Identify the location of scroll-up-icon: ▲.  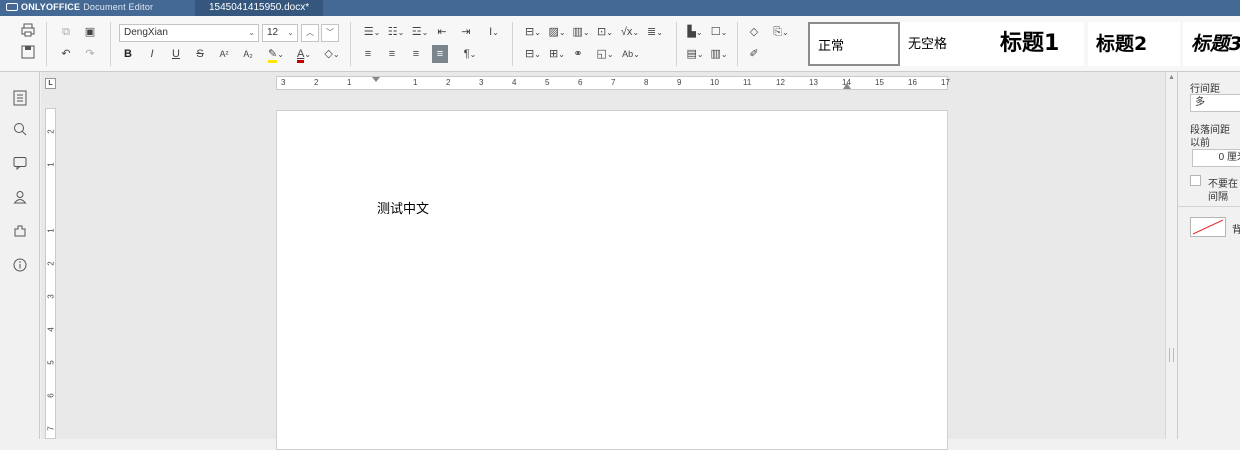
(1171, 78).